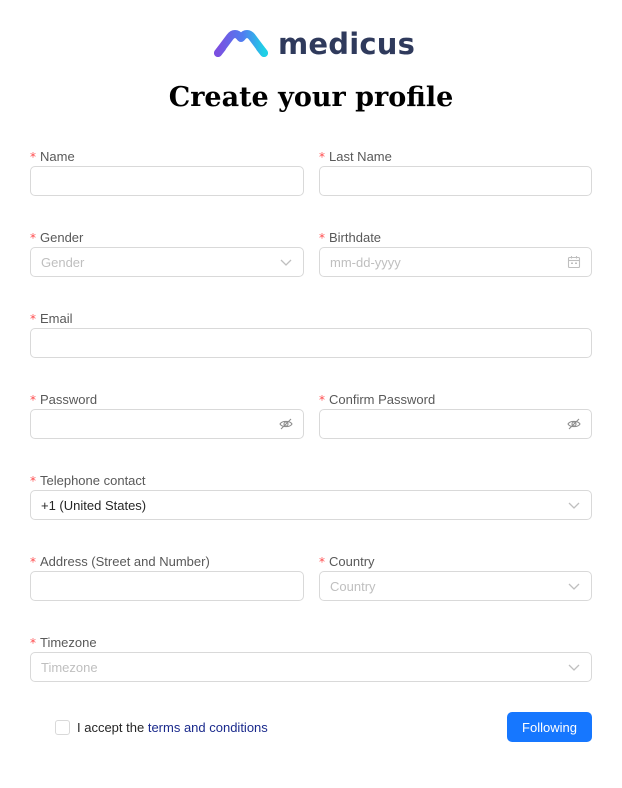 The height and width of the screenshot is (788, 622). Describe the element at coordinates (241, 43) in the screenshot. I see `medicus-logo-icon` at that location.